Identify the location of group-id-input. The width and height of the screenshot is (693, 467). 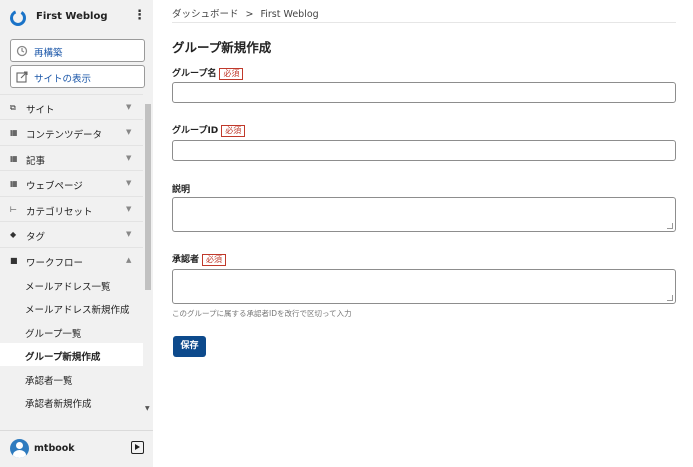
(424, 150).